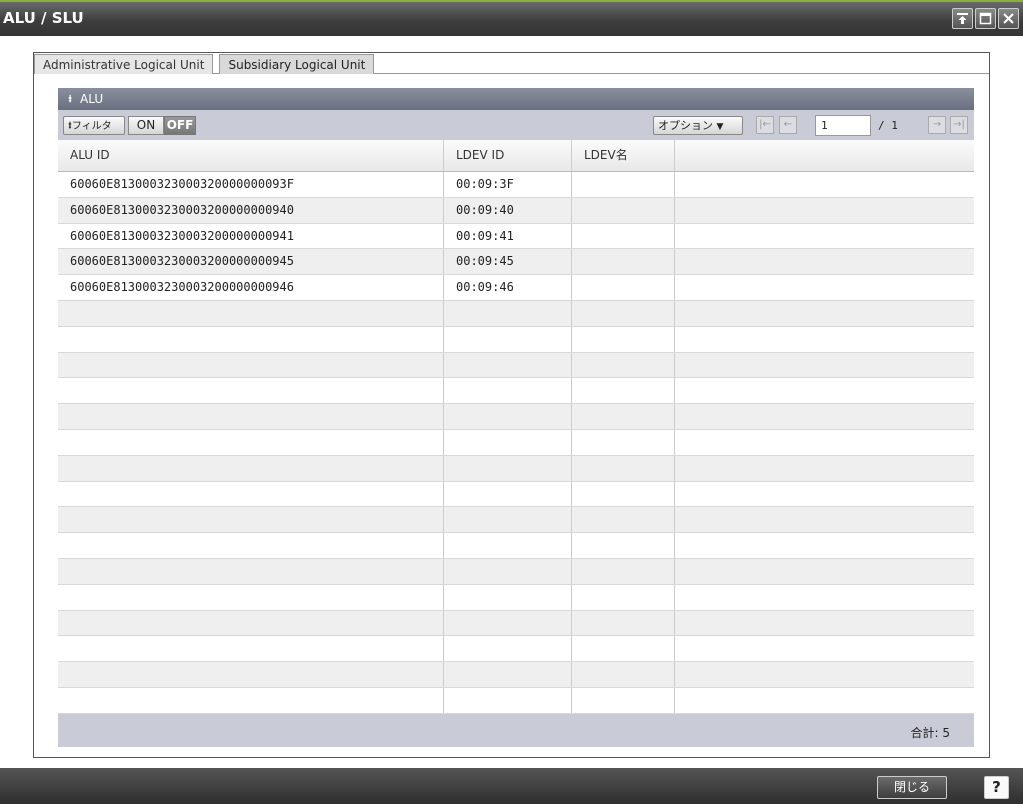 The height and width of the screenshot is (804, 1023). Describe the element at coordinates (962, 18) in the screenshot. I see `pin-icon` at that location.